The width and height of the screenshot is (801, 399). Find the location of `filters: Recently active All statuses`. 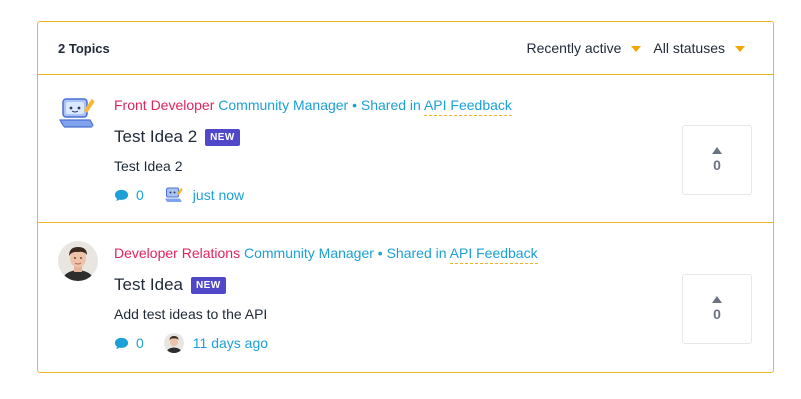

filters: Recently active All statuses is located at coordinates (635, 48).